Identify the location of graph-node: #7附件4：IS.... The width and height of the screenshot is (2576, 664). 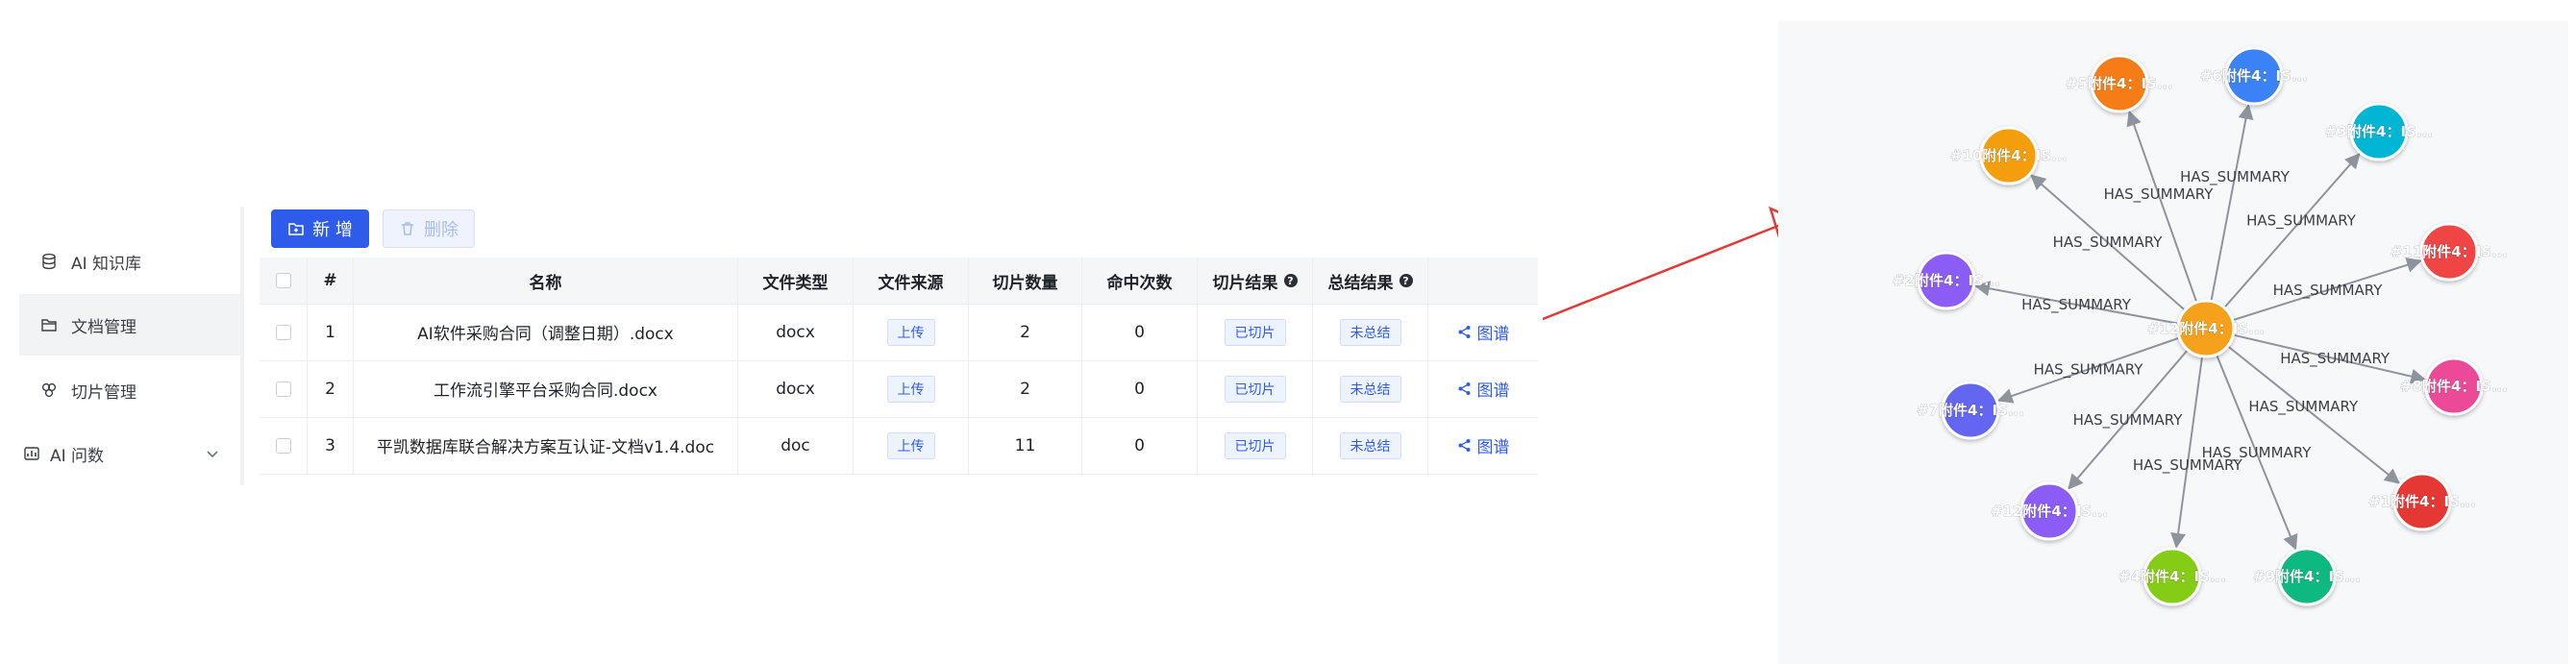
(1971, 410).